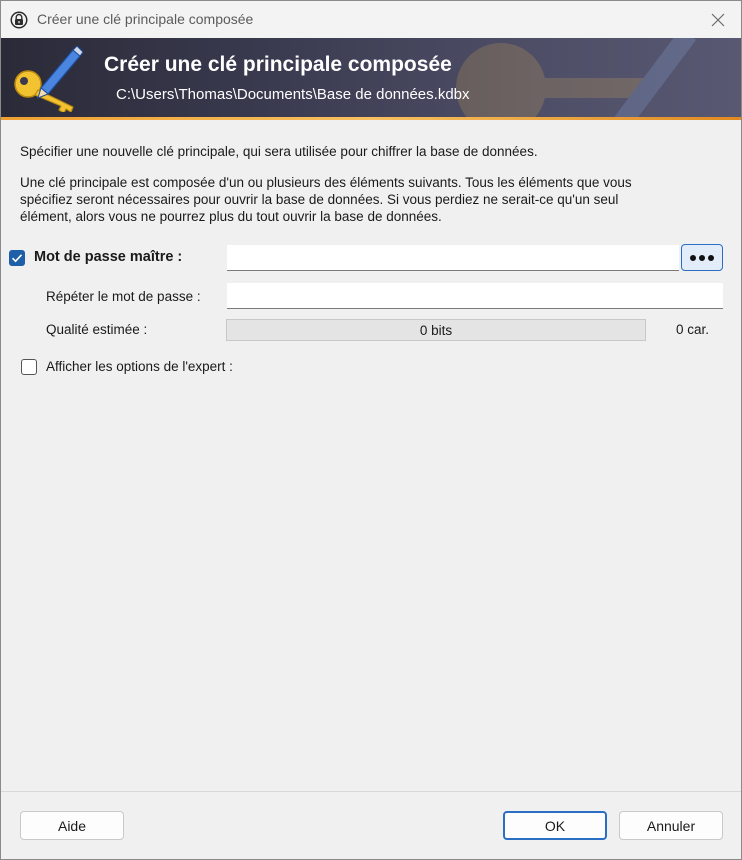 This screenshot has height=860, width=742. I want to click on checkmark-icon, so click(17, 258).